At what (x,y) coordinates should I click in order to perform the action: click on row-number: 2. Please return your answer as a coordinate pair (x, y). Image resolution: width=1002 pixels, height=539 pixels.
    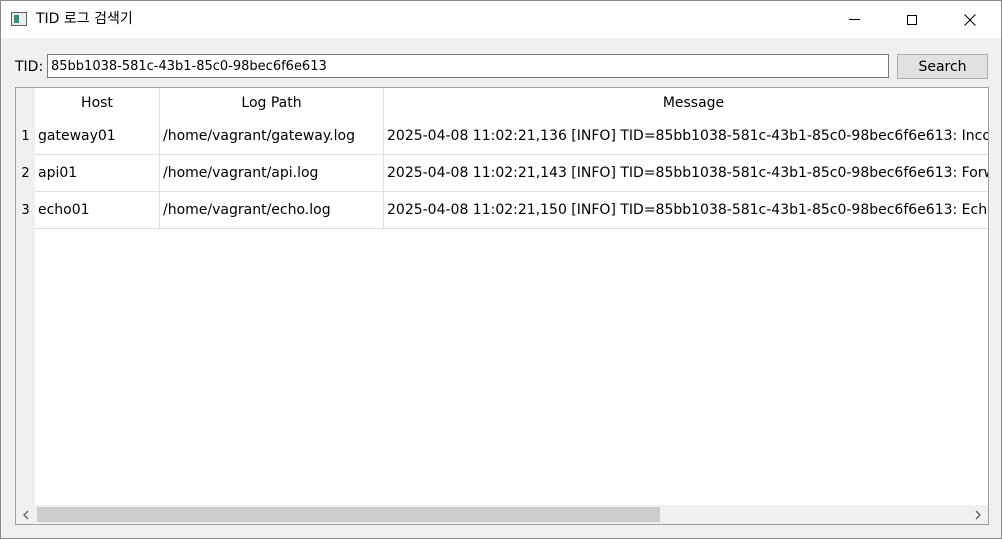
    Looking at the image, I should click on (25, 173).